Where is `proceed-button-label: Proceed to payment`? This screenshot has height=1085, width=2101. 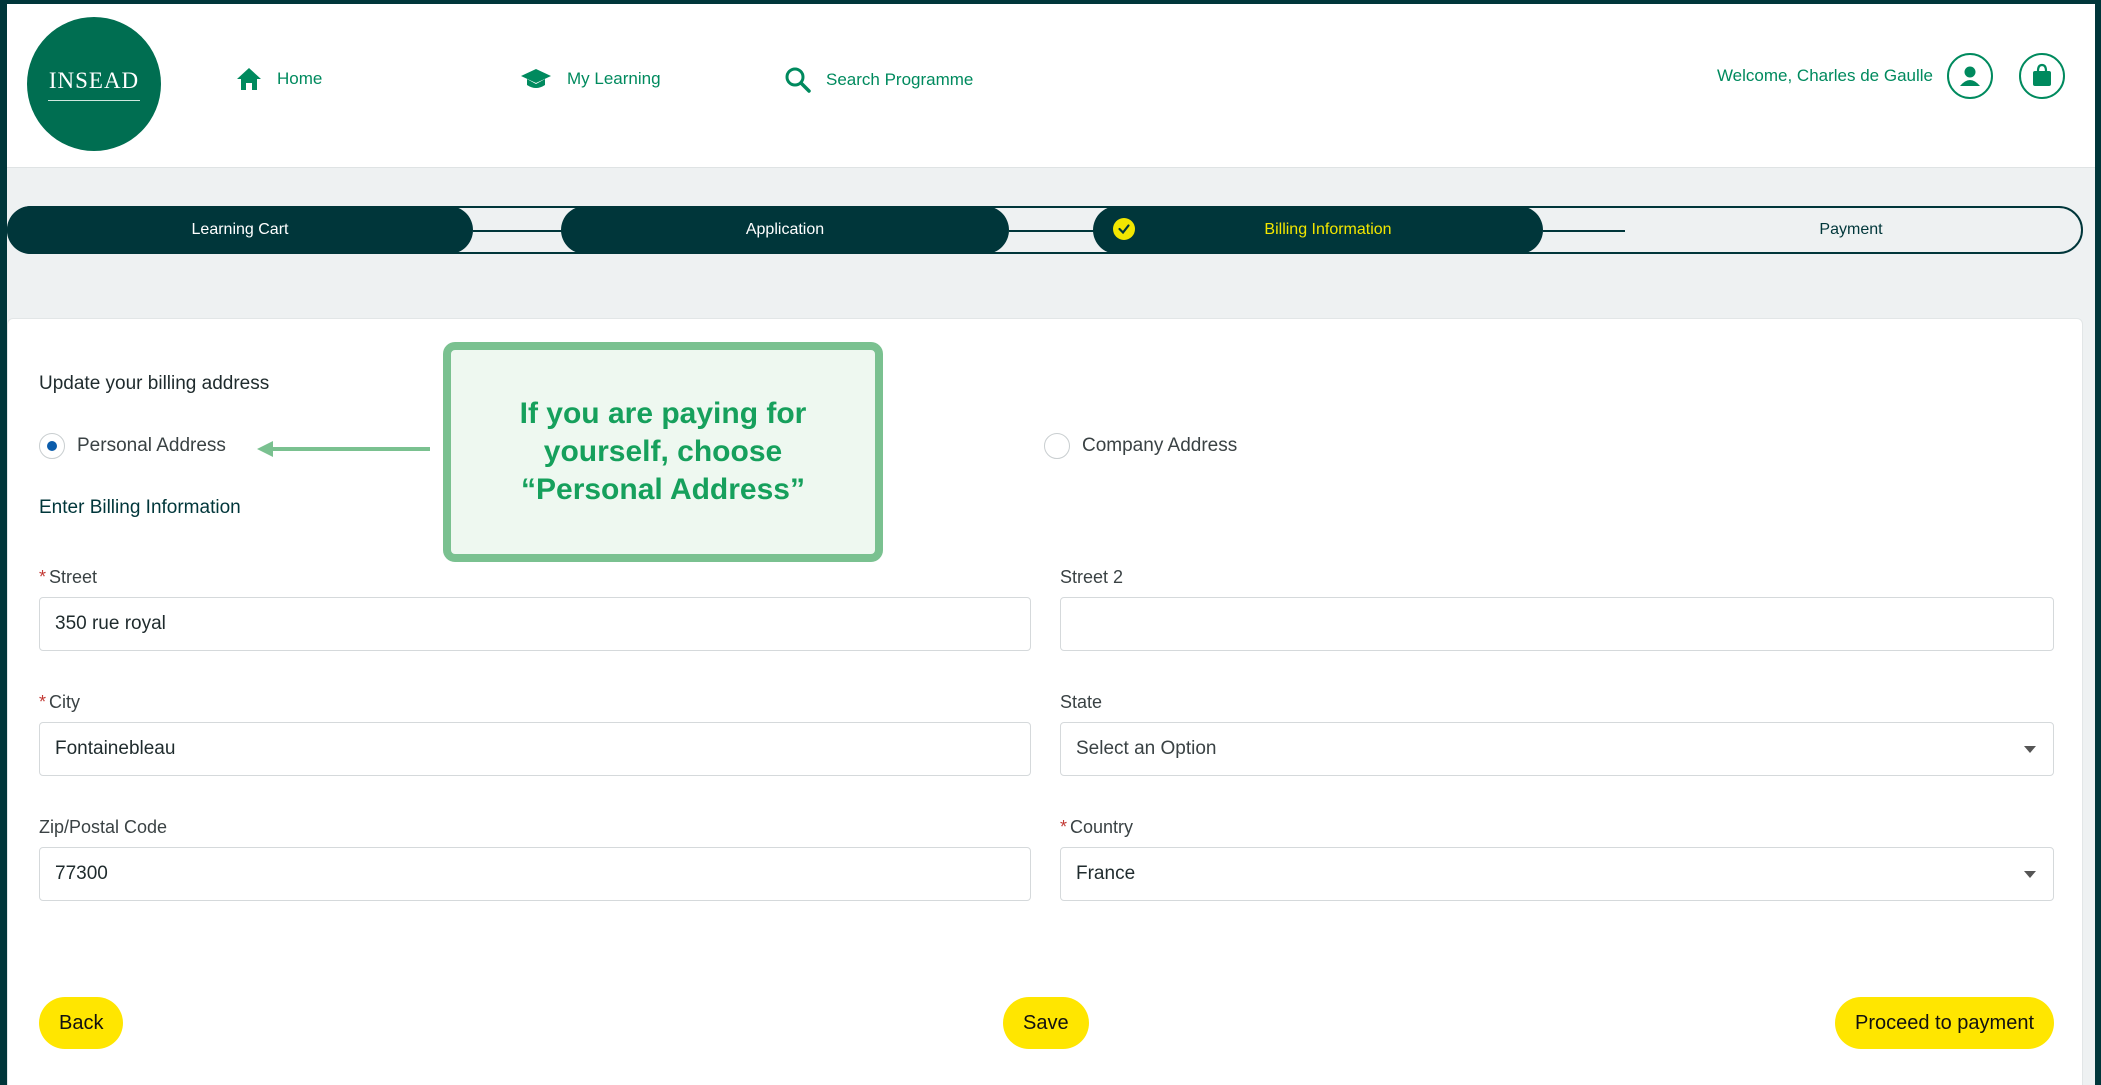 proceed-button-label: Proceed to payment is located at coordinates (1944, 1022).